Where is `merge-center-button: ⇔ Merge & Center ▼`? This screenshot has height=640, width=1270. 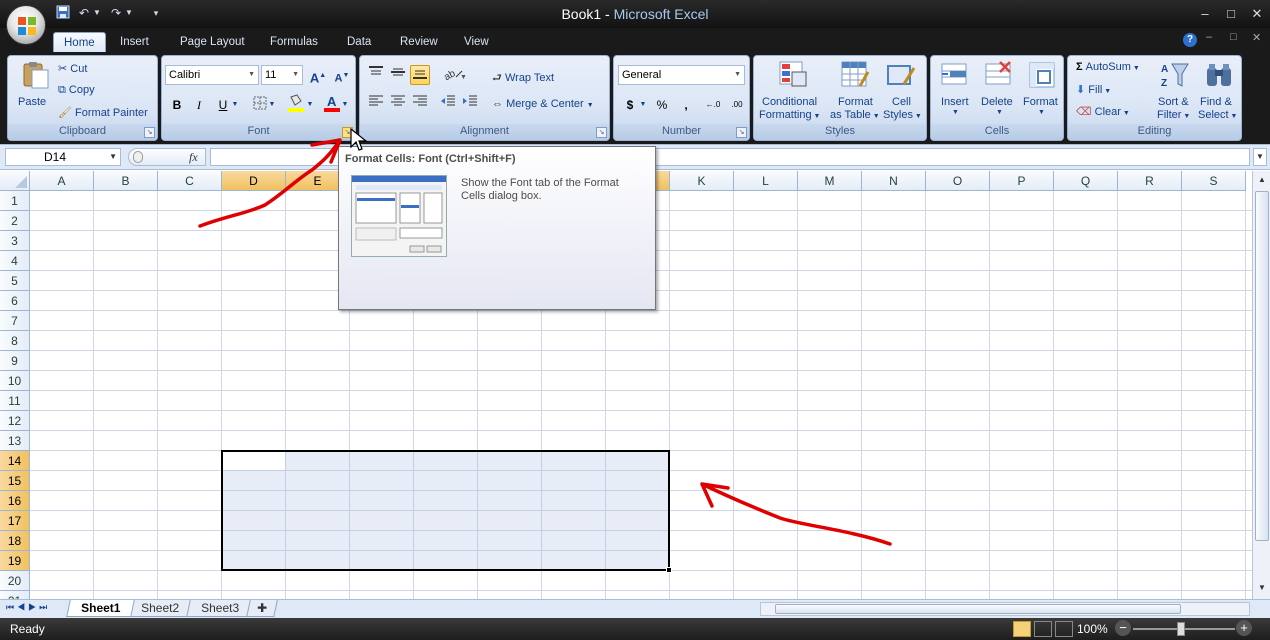
merge-center-button: ⇔ Merge & Center ▼ is located at coordinates (543, 104).